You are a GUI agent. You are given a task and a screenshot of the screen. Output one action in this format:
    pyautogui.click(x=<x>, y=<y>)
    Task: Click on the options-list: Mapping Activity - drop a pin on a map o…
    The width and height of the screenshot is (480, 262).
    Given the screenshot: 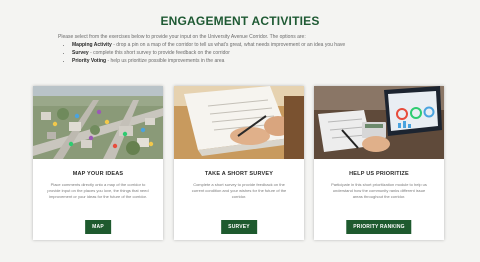 What is the action you would take?
    pyautogui.click(x=253, y=53)
    